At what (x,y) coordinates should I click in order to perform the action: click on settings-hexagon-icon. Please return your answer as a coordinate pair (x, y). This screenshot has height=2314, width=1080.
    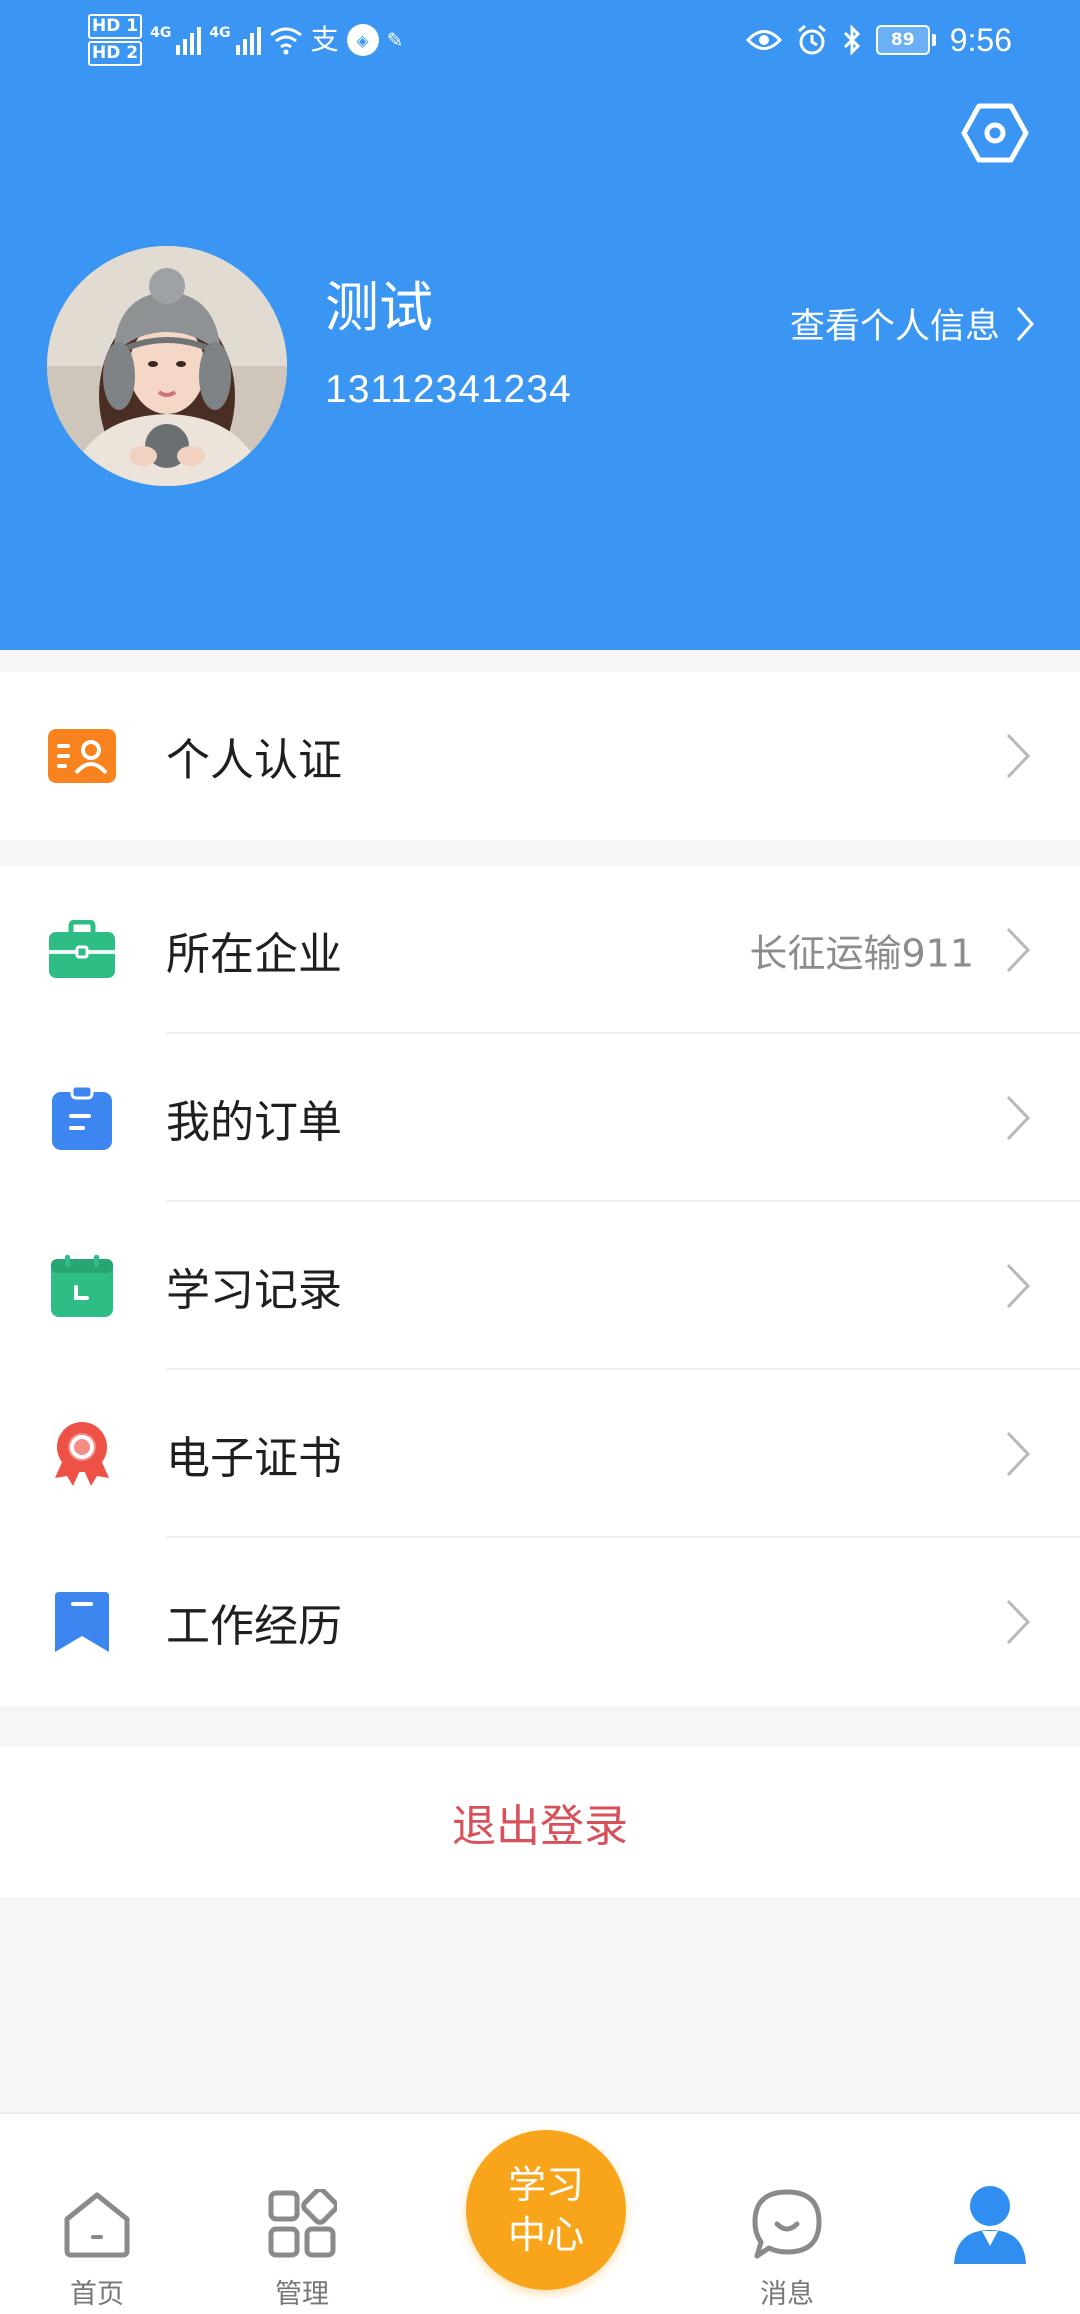
    Looking at the image, I should click on (995, 133).